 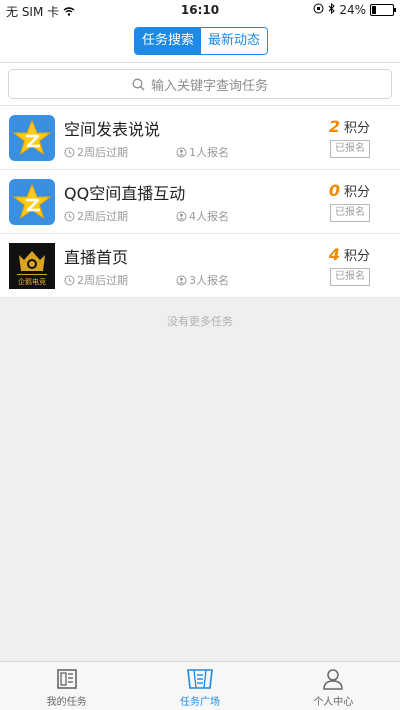 What do you see at coordinates (202, 216) in the screenshot?
I see `task-registered: 4人报名` at bounding box center [202, 216].